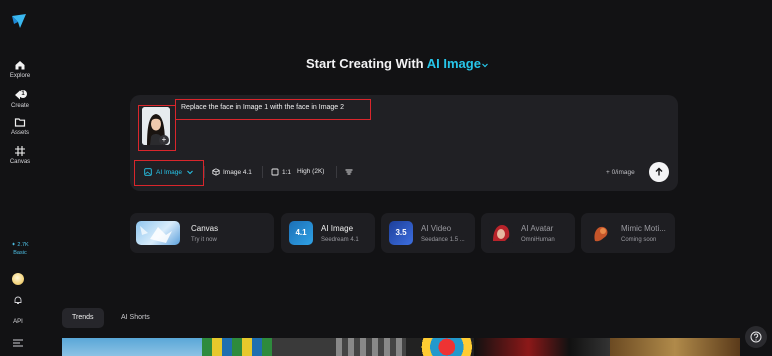  I want to click on app-logo-icon, so click(19, 21).